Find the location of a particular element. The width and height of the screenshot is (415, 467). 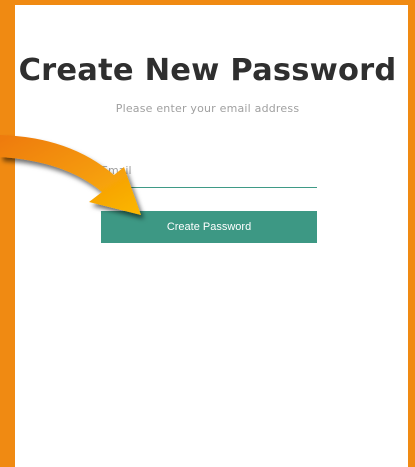

email-field is located at coordinates (209, 171).